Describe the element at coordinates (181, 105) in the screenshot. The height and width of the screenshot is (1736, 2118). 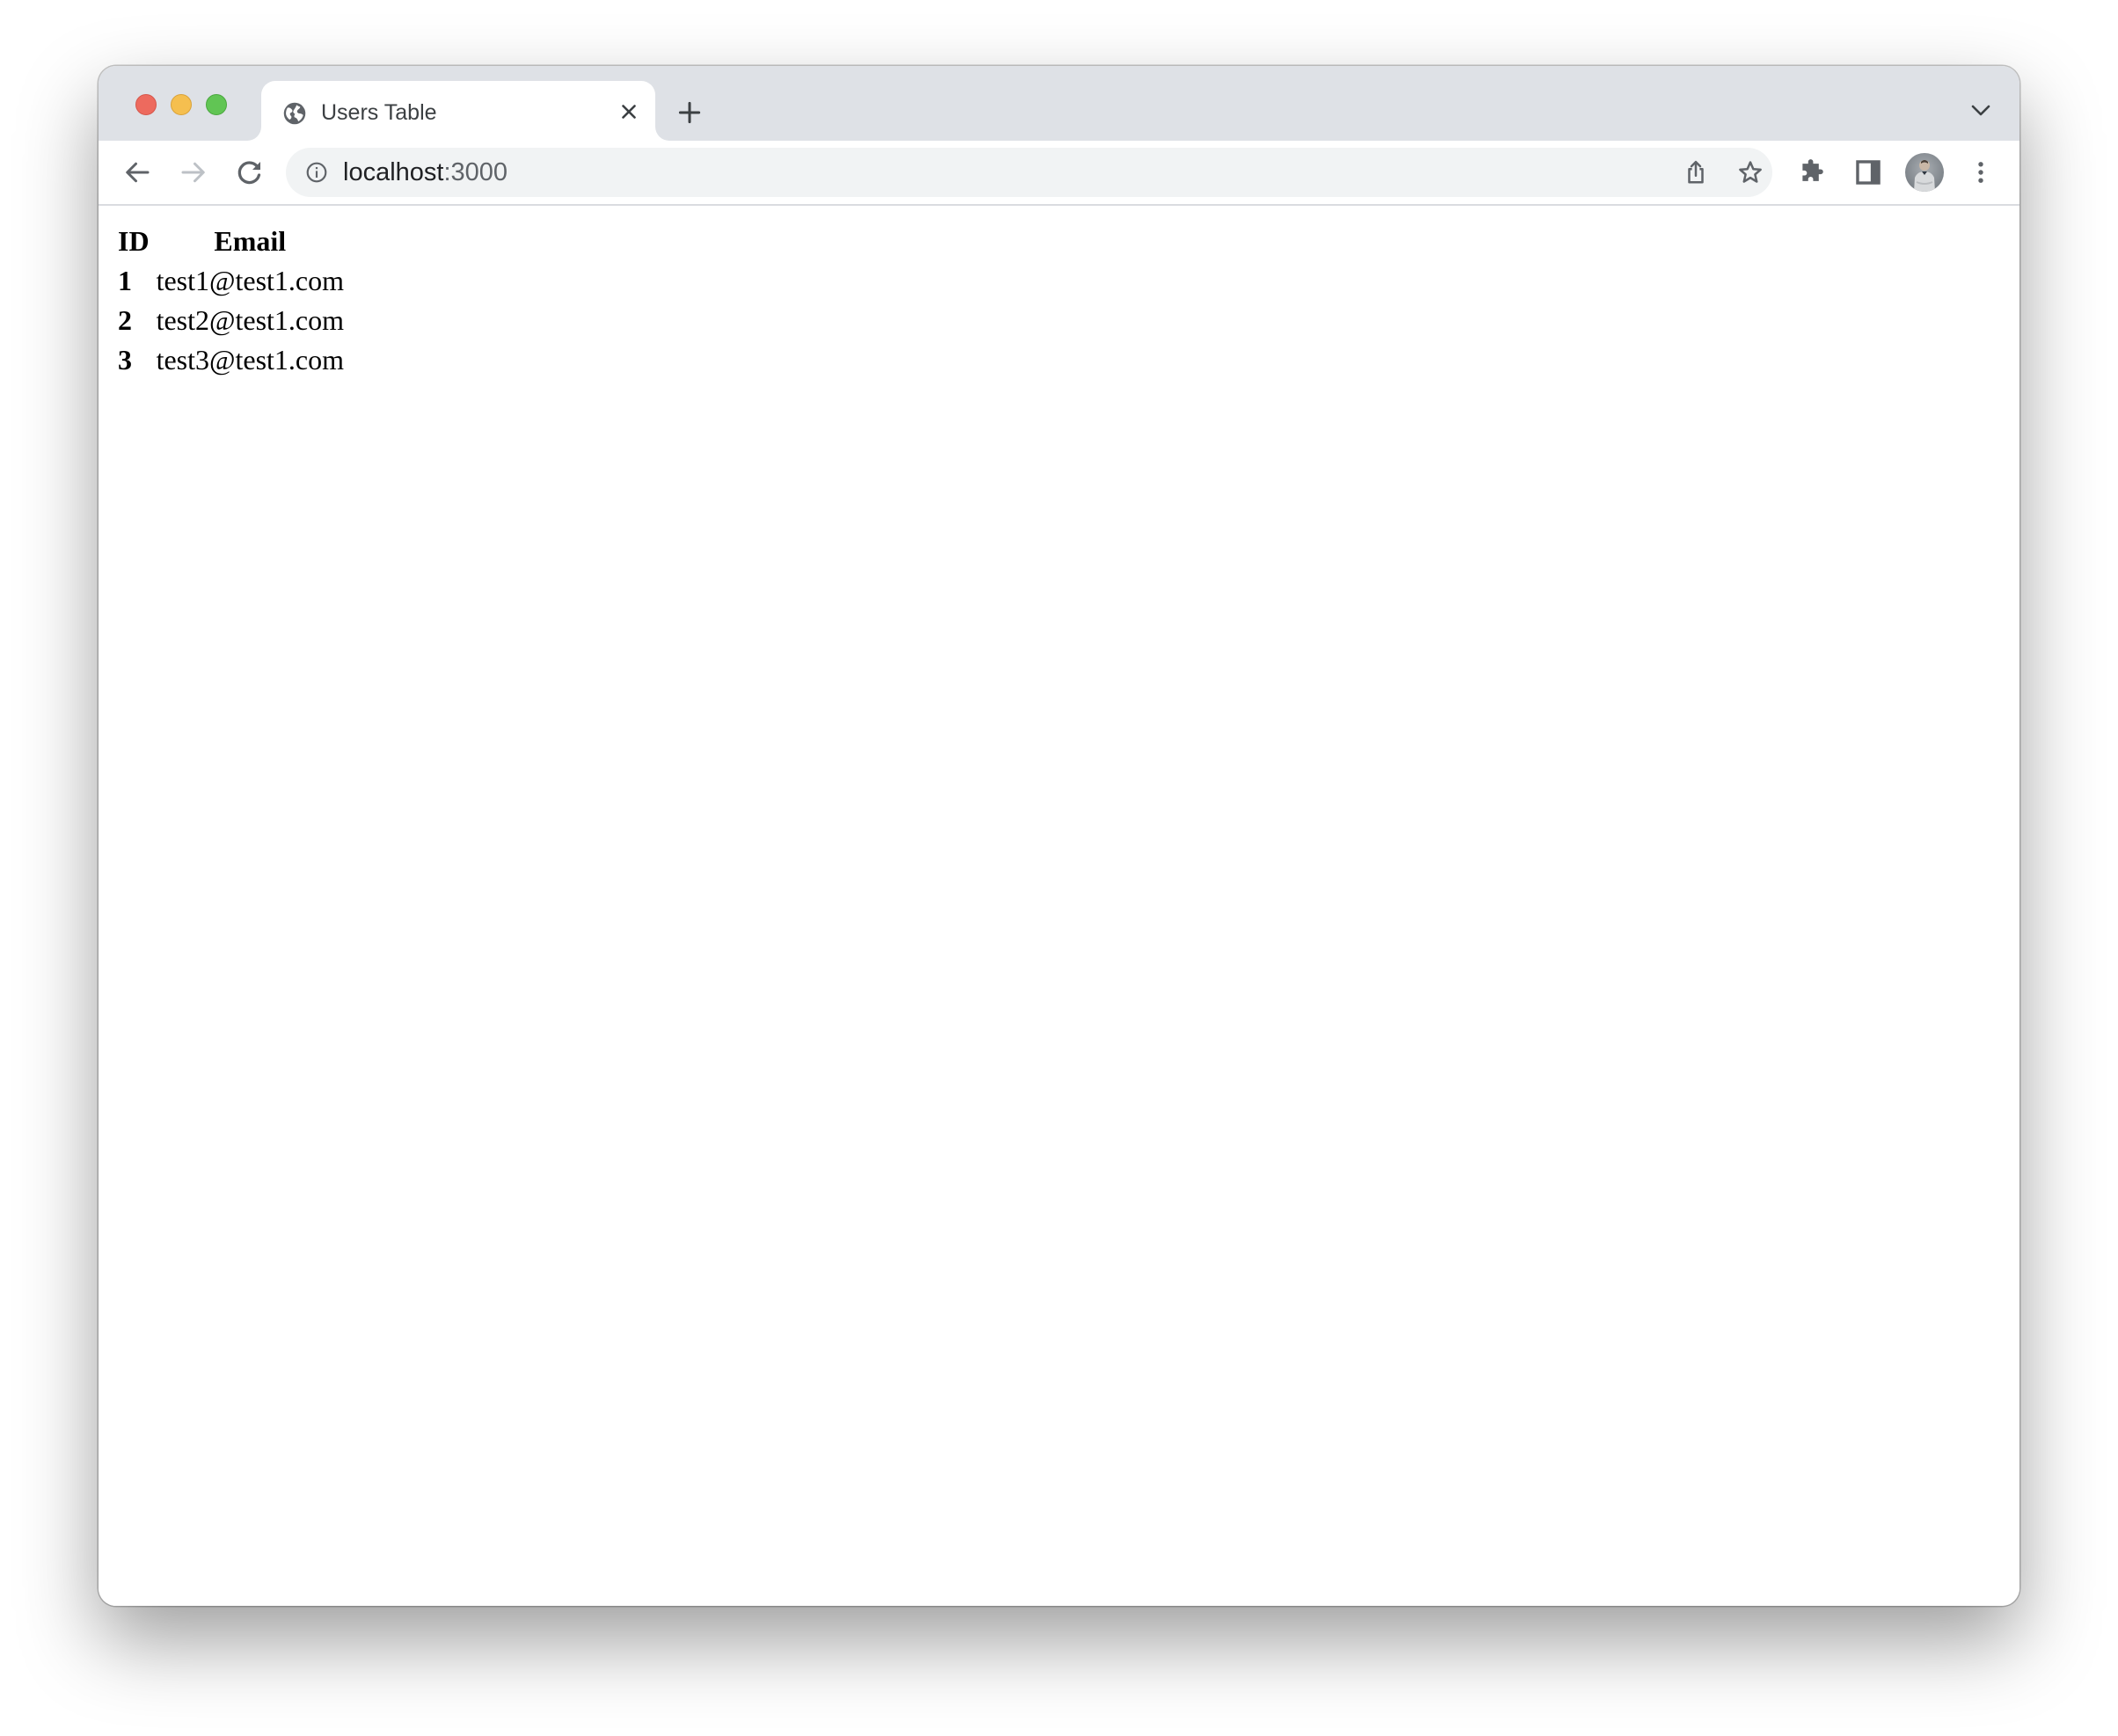
I see `minimize-window-button` at that location.